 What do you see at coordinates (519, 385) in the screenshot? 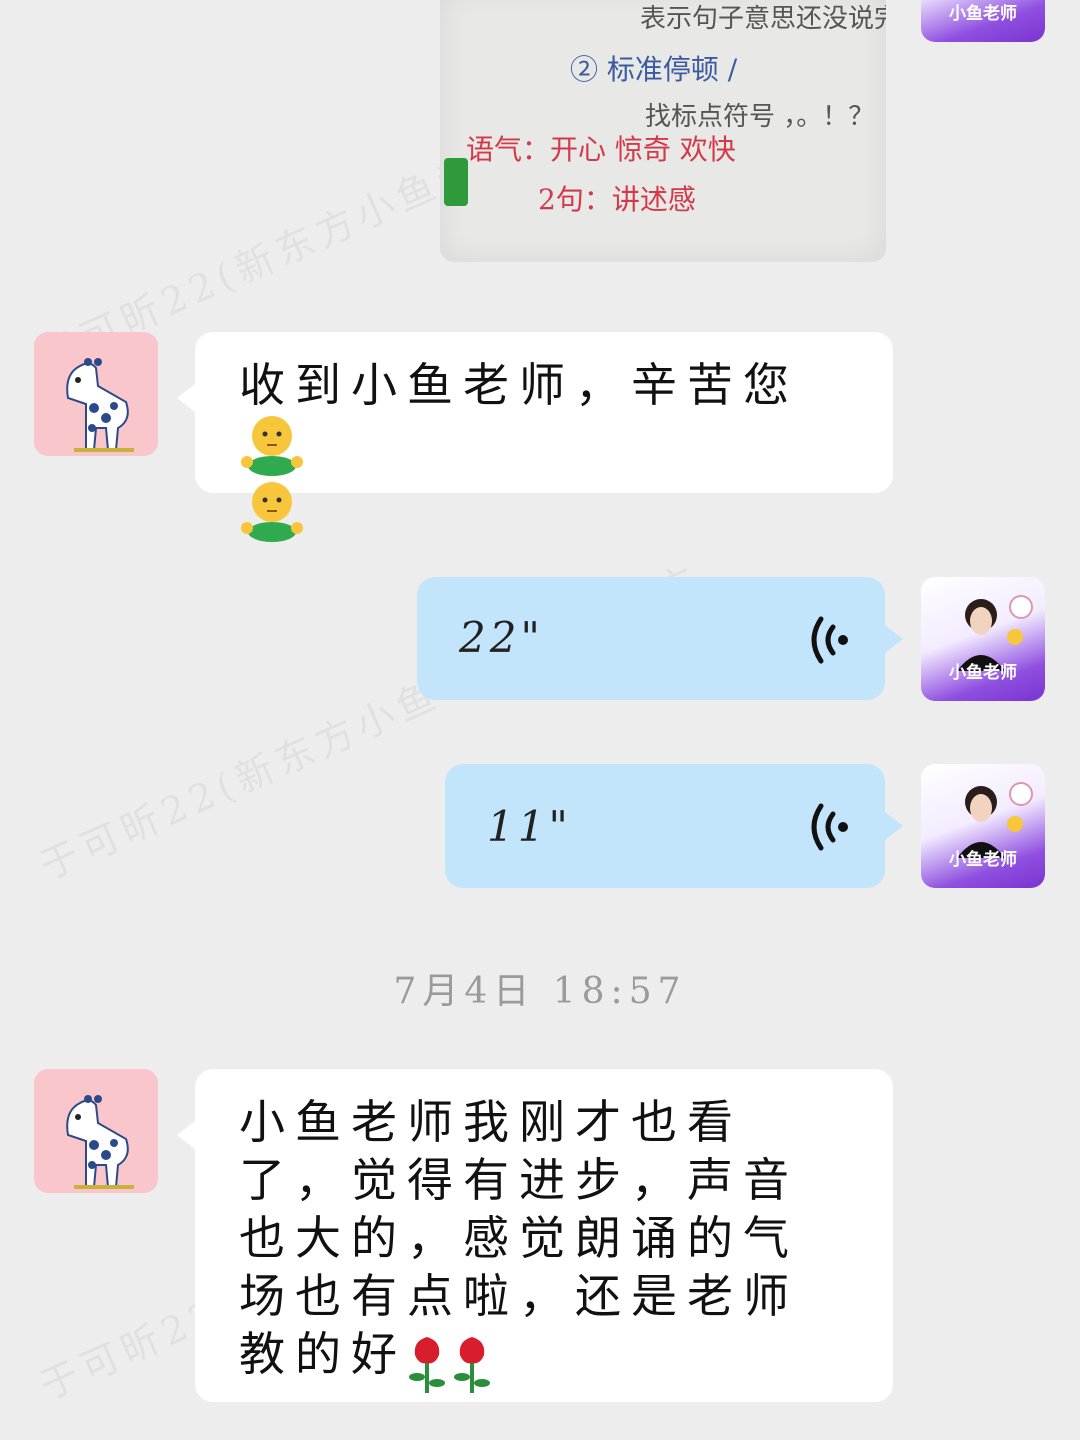
I see `message-text: 收到小鱼老师，辛苦您` at bounding box center [519, 385].